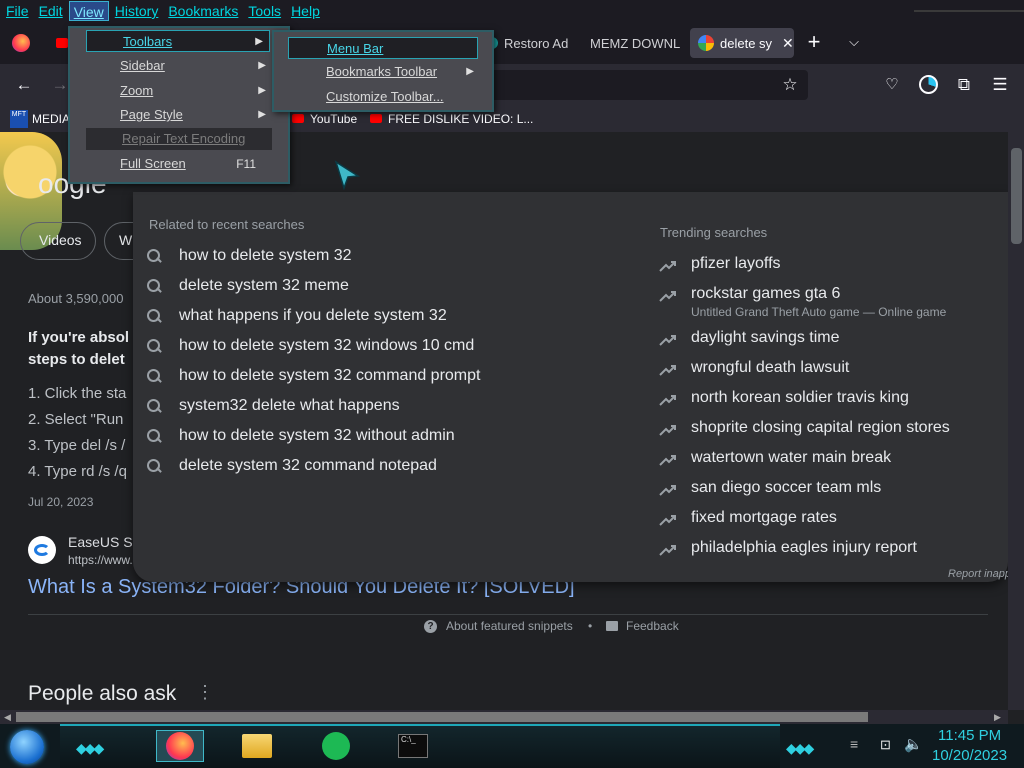 Image resolution: width=1024 pixels, height=768 pixels. What do you see at coordinates (196, 91) in the screenshot?
I see `menu-item-zoom: Zoom ▶` at bounding box center [196, 91].